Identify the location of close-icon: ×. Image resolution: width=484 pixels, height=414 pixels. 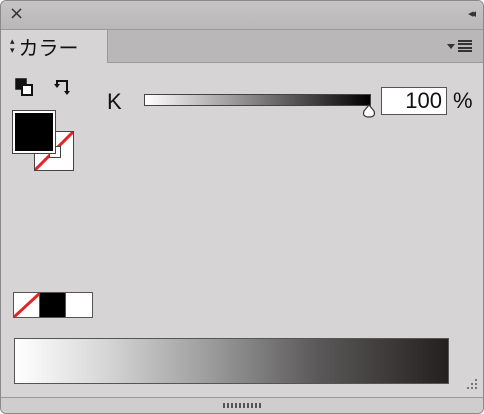
(16, 14).